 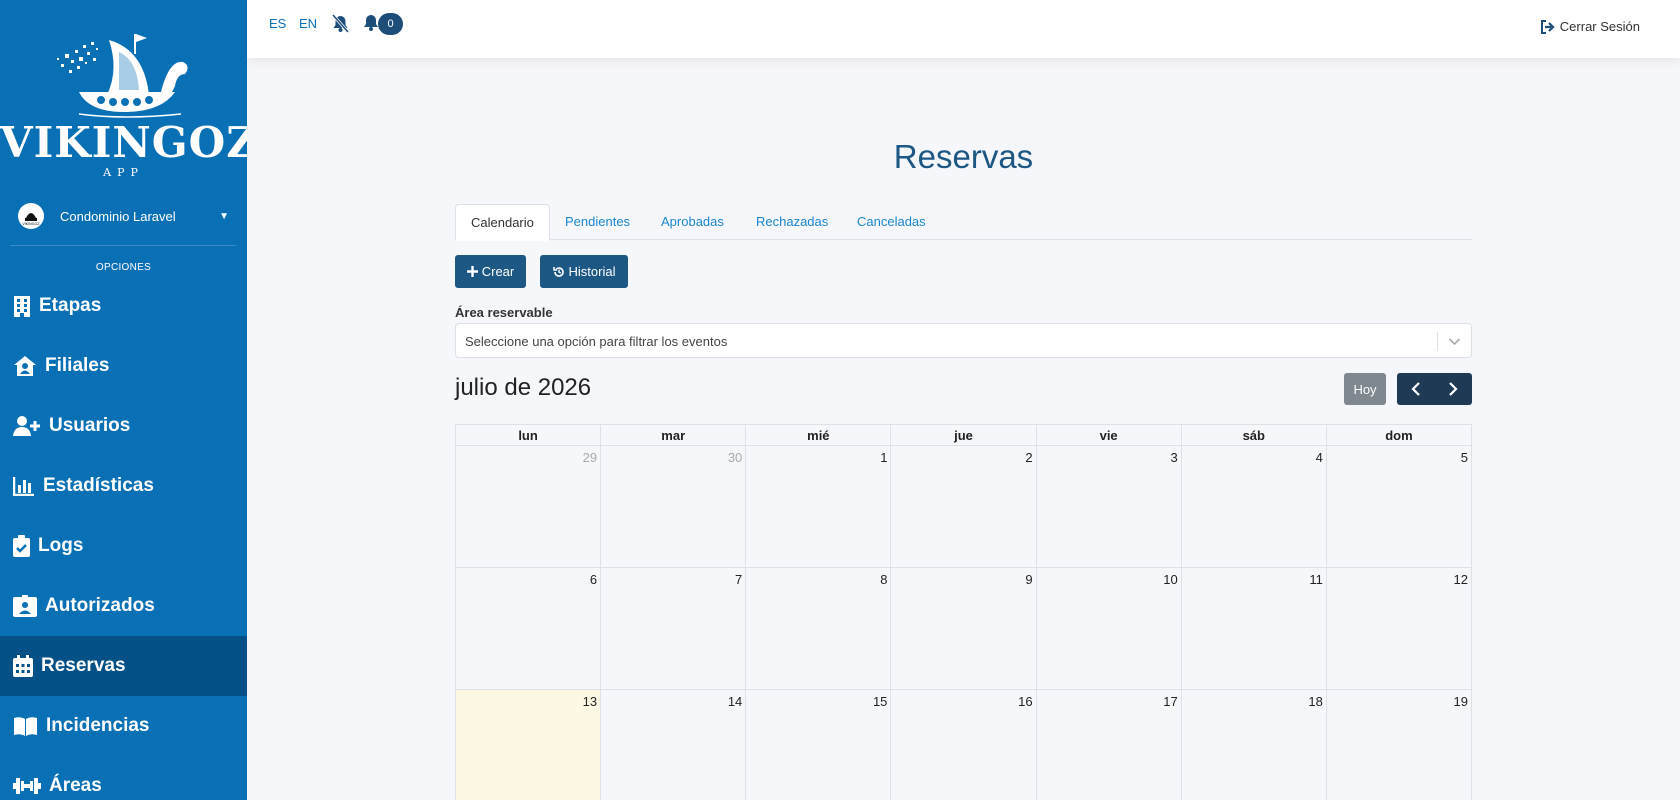 What do you see at coordinates (528, 745) in the screenshot?
I see `calendar-day-cell-today: 13` at bounding box center [528, 745].